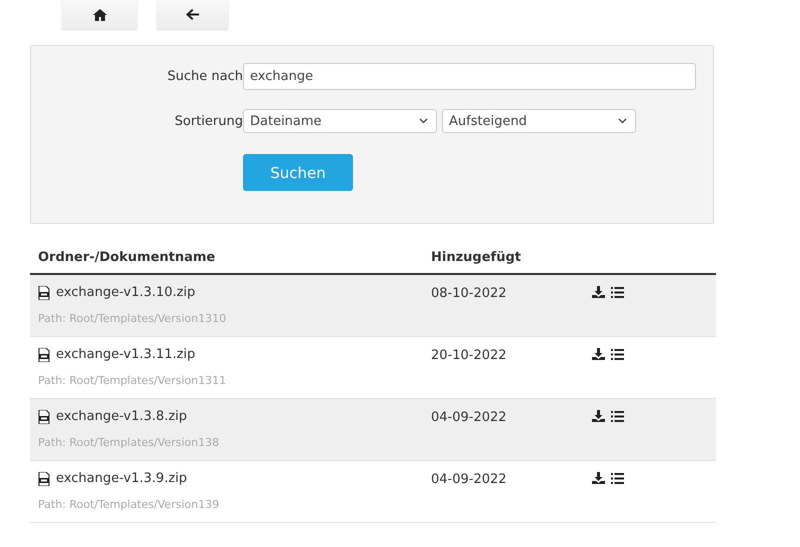 The image size is (800, 547). What do you see at coordinates (133, 318) in the screenshot?
I see `file-path: Path: Root/Templates/Version1310` at bounding box center [133, 318].